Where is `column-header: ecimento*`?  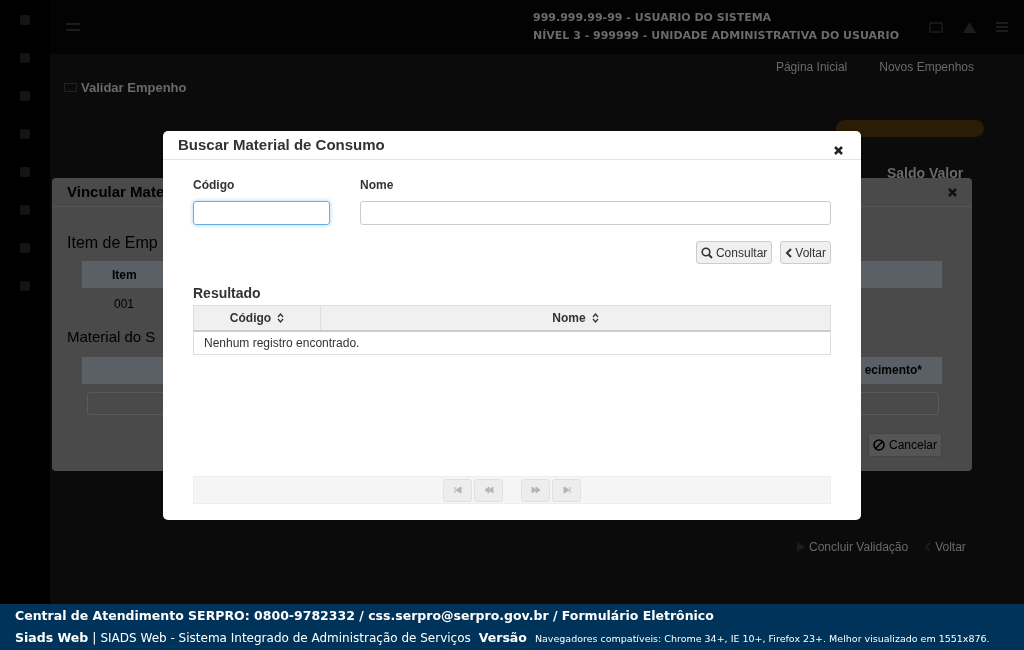
column-header: ecimento* is located at coordinates (893, 370).